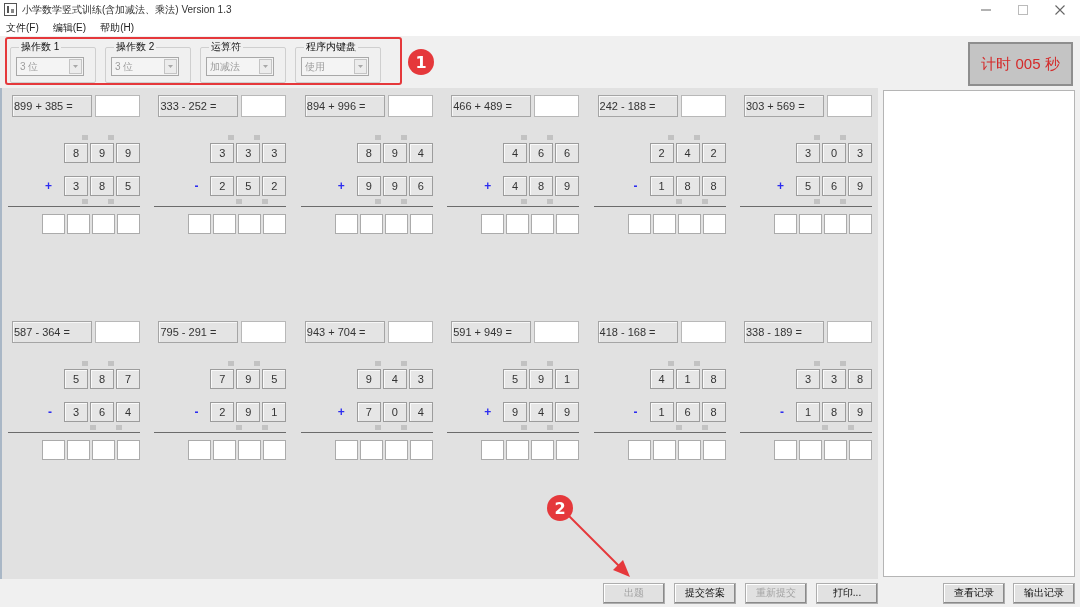 The width and height of the screenshot is (1080, 607). Describe the element at coordinates (488, 412) in the screenshot. I see `operator-sign: +` at that location.